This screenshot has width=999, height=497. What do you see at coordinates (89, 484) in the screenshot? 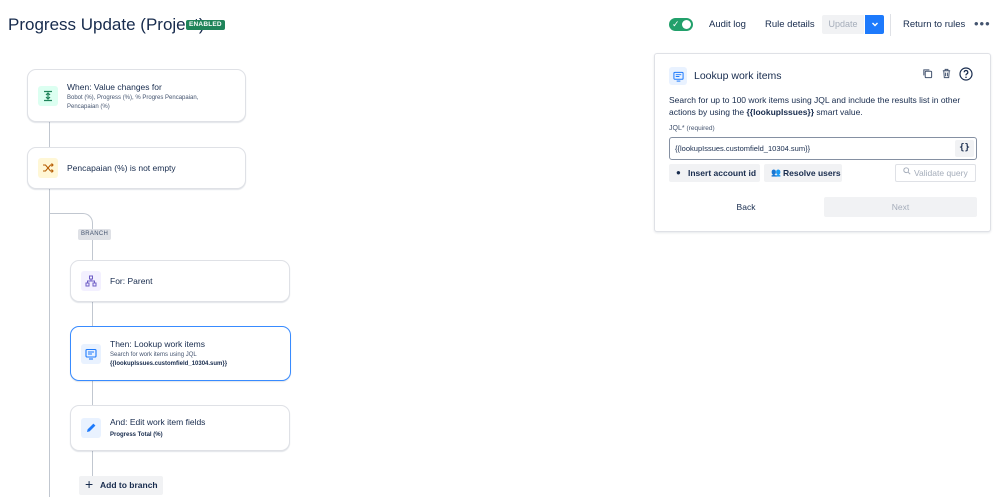
I see `plus-icon: +` at bounding box center [89, 484].